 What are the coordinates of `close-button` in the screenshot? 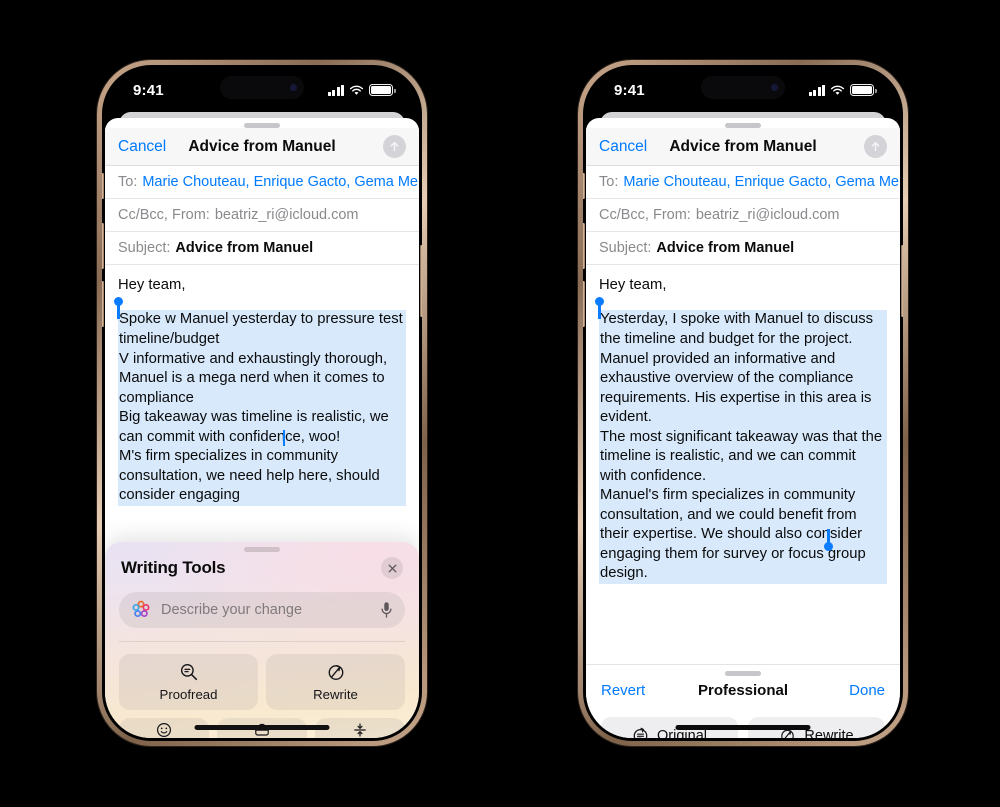 It's located at (392, 568).